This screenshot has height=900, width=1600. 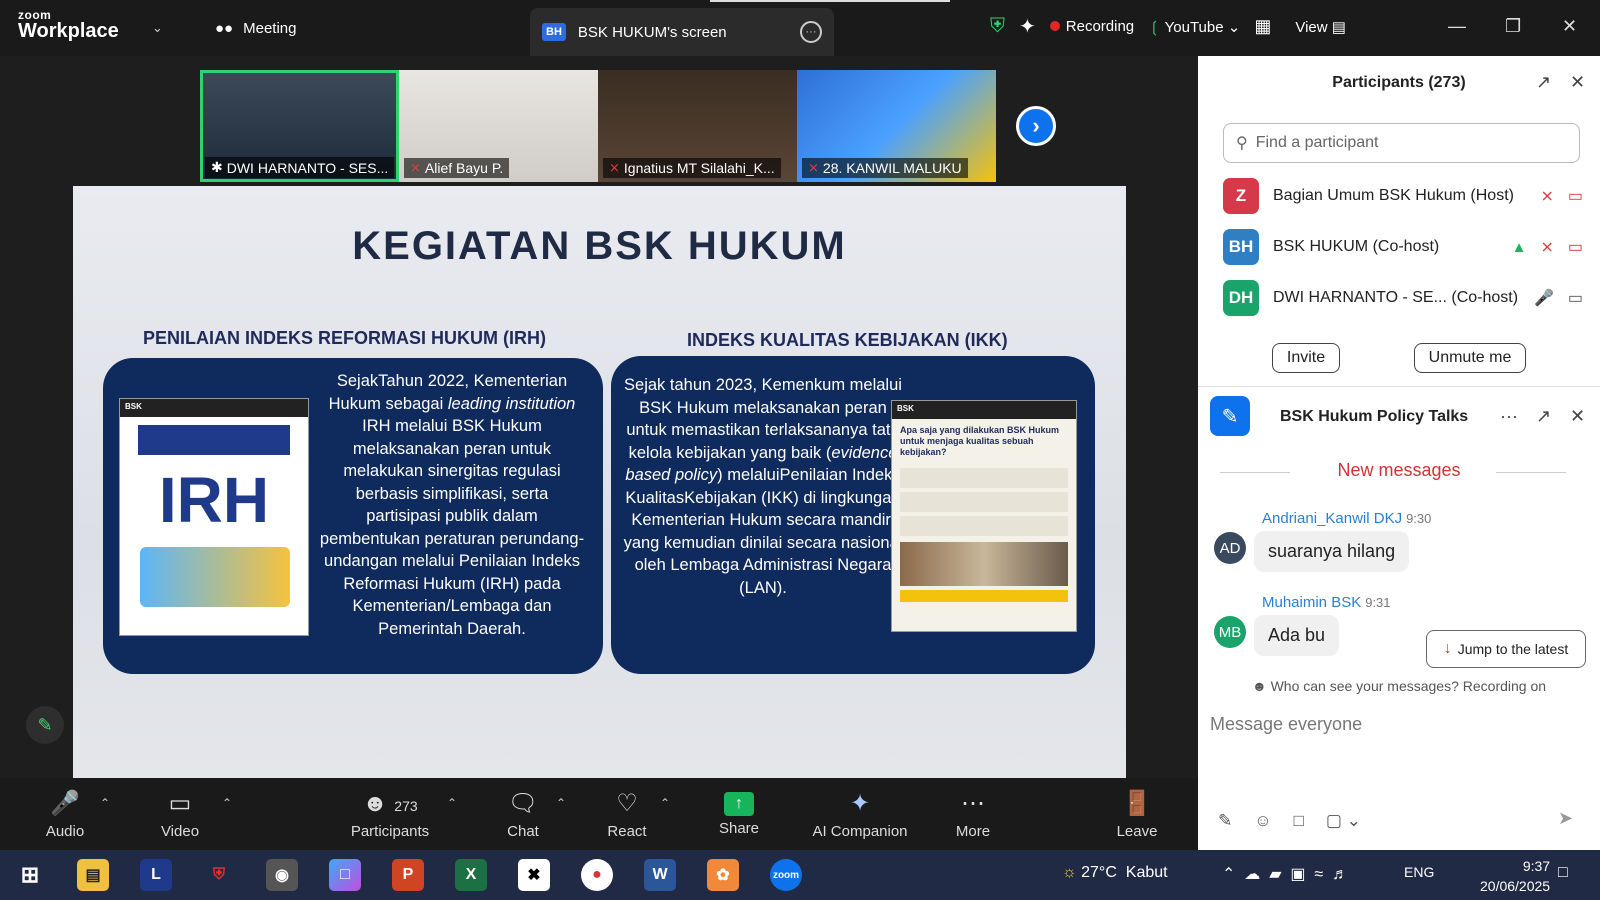 What do you see at coordinates (1027, 26) in the screenshot?
I see `sparkle-icon: ✦` at bounding box center [1027, 26].